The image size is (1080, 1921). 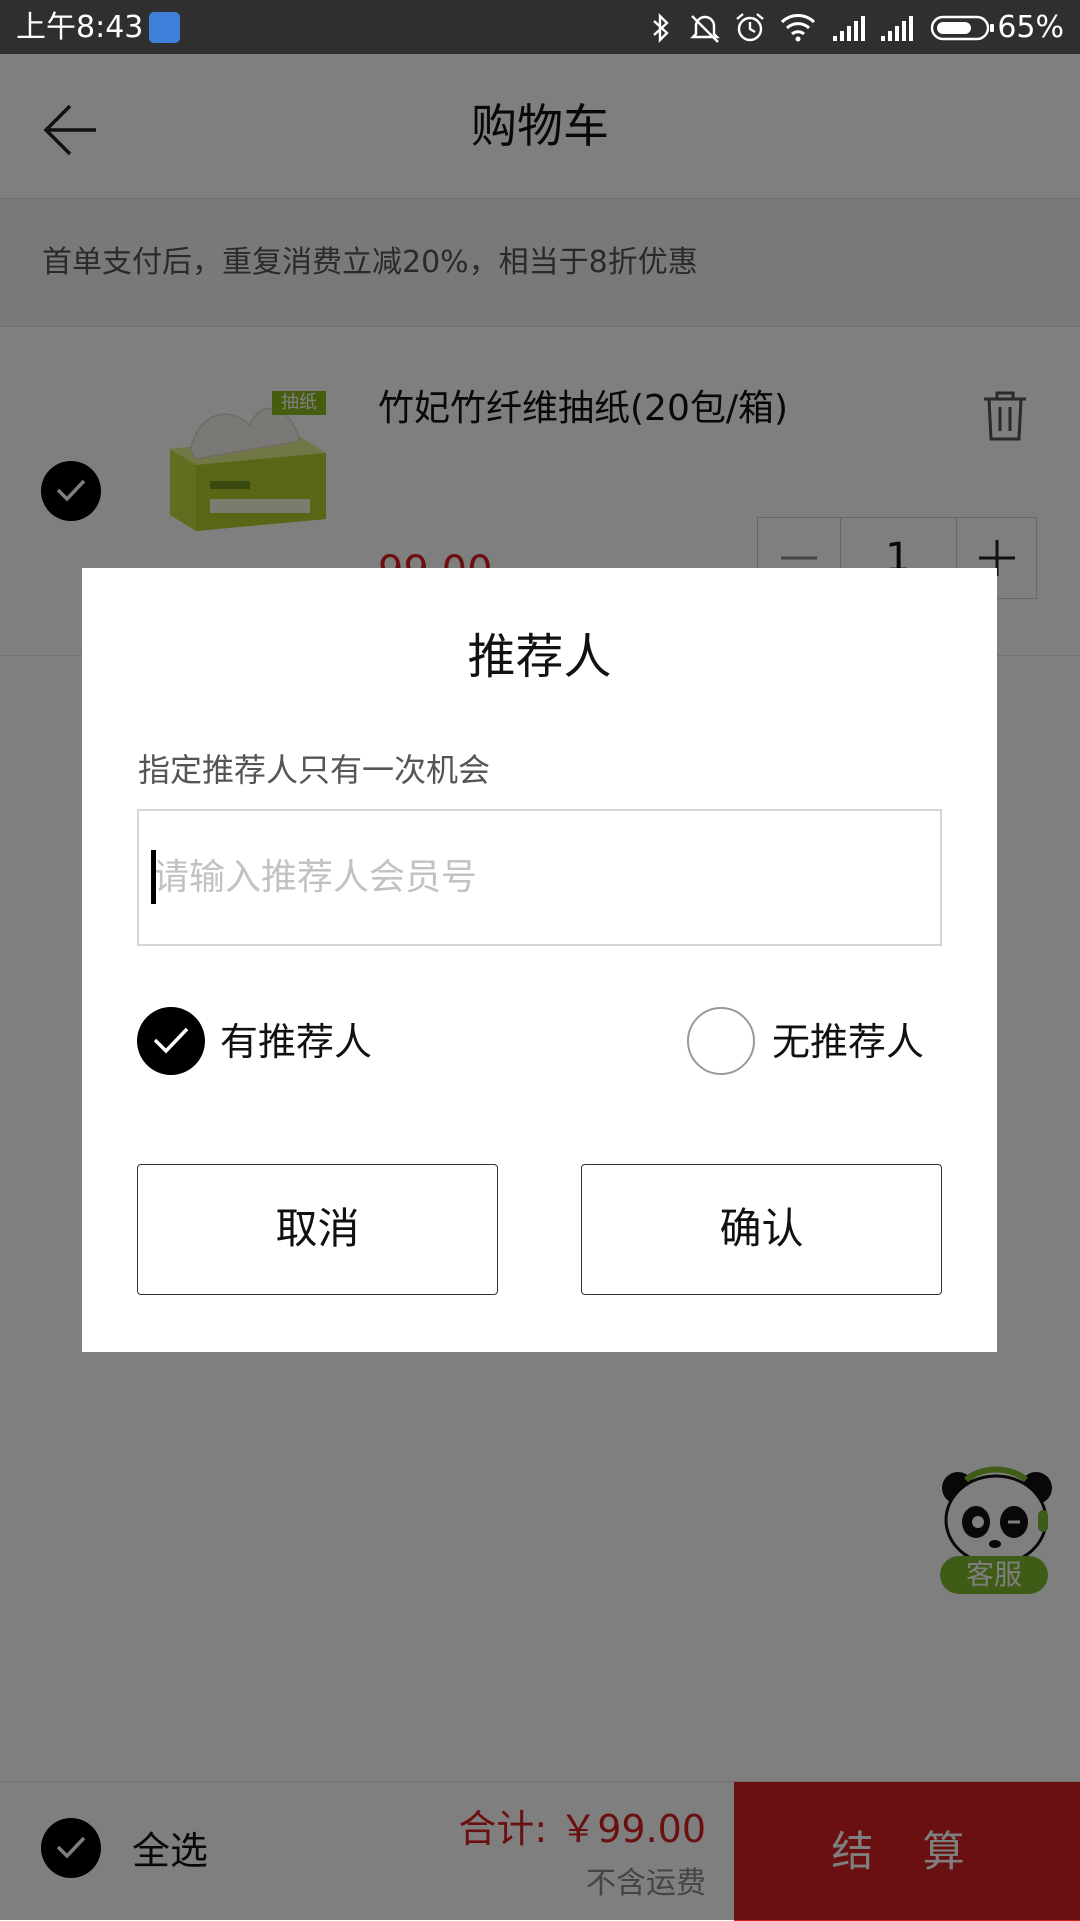 What do you see at coordinates (750, 27) in the screenshot?
I see `alarm-icon` at bounding box center [750, 27].